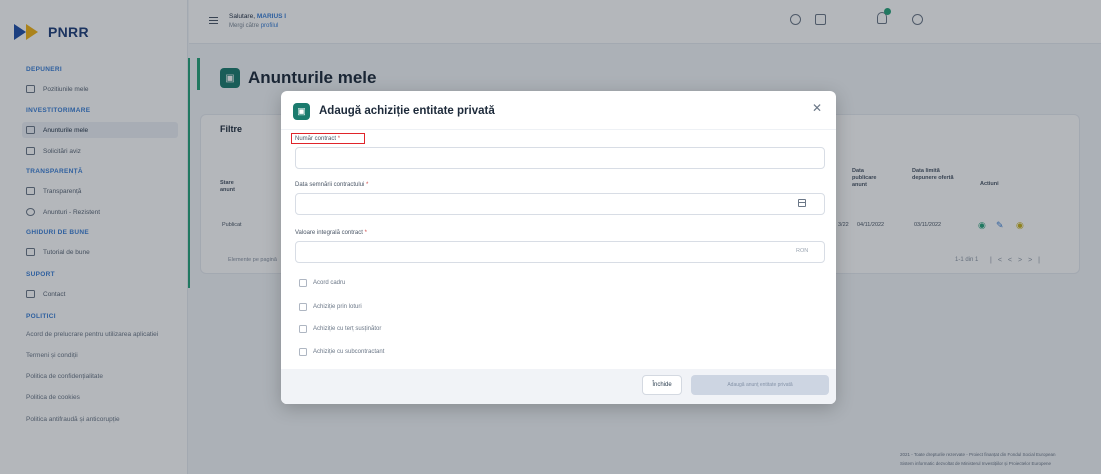 The image size is (1101, 474). Describe the element at coordinates (301, 111) in the screenshot. I see `document-add-icon: ▣` at that location.